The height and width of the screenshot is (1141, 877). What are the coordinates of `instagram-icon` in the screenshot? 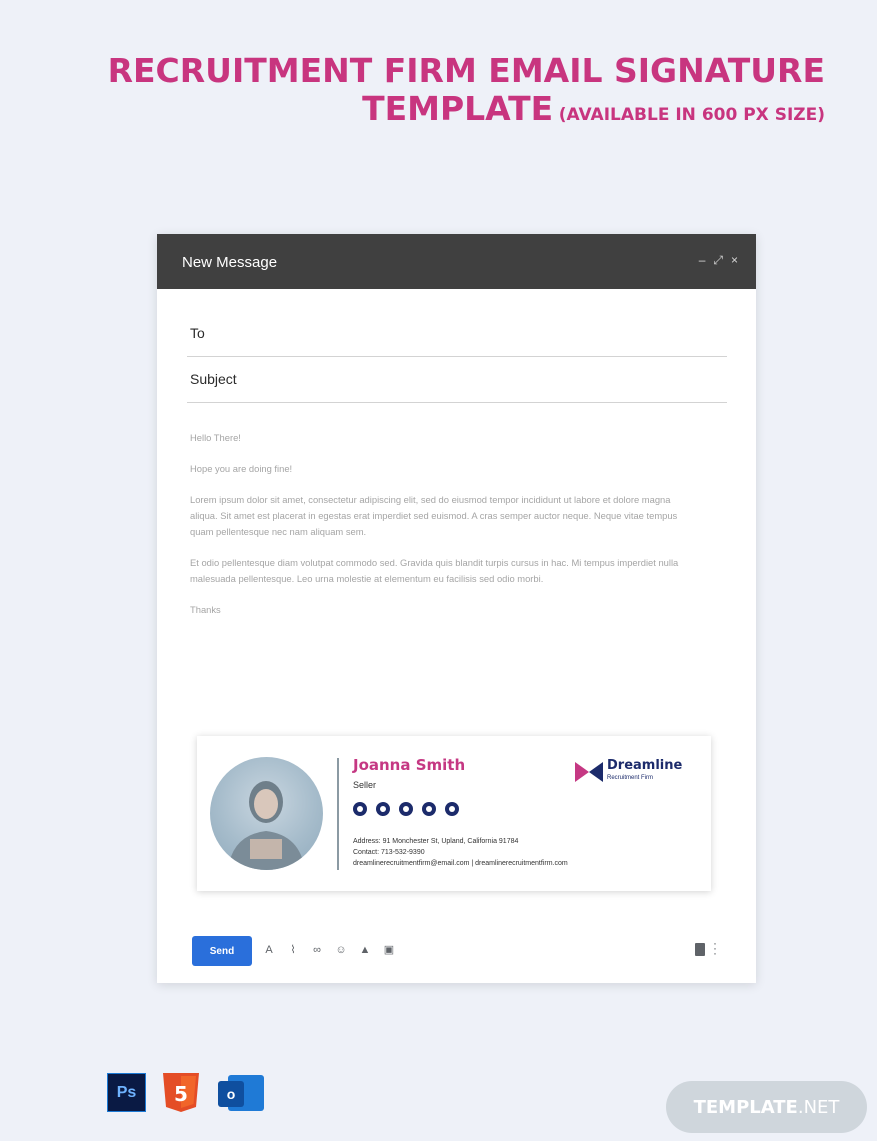 It's located at (429, 809).